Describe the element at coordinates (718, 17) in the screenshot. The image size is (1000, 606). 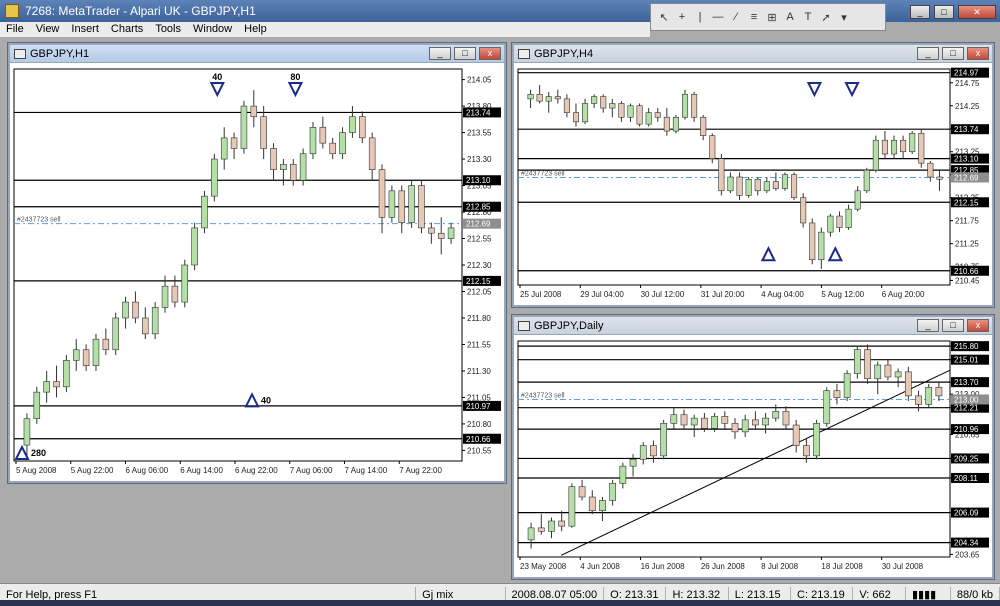
I see `horizontal-line-icon: —` at that location.